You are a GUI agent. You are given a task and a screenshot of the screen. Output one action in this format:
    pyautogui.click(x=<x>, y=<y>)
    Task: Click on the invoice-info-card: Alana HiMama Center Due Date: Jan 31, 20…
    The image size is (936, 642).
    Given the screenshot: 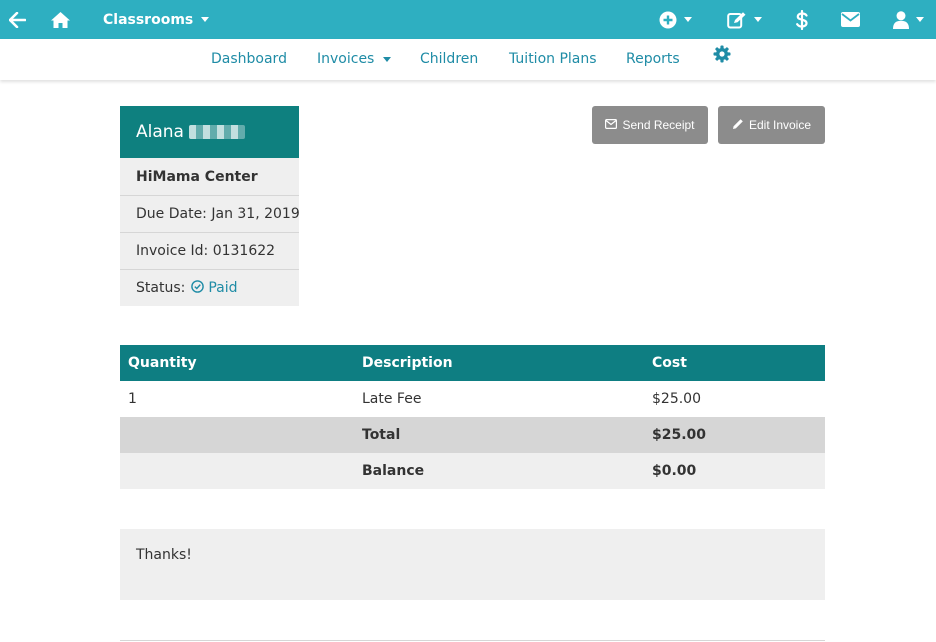 What is the action you would take?
    pyautogui.click(x=210, y=206)
    